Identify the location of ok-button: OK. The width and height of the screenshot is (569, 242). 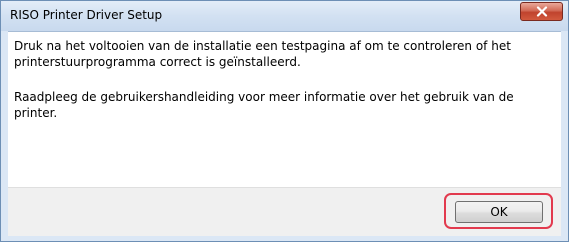
(499, 212).